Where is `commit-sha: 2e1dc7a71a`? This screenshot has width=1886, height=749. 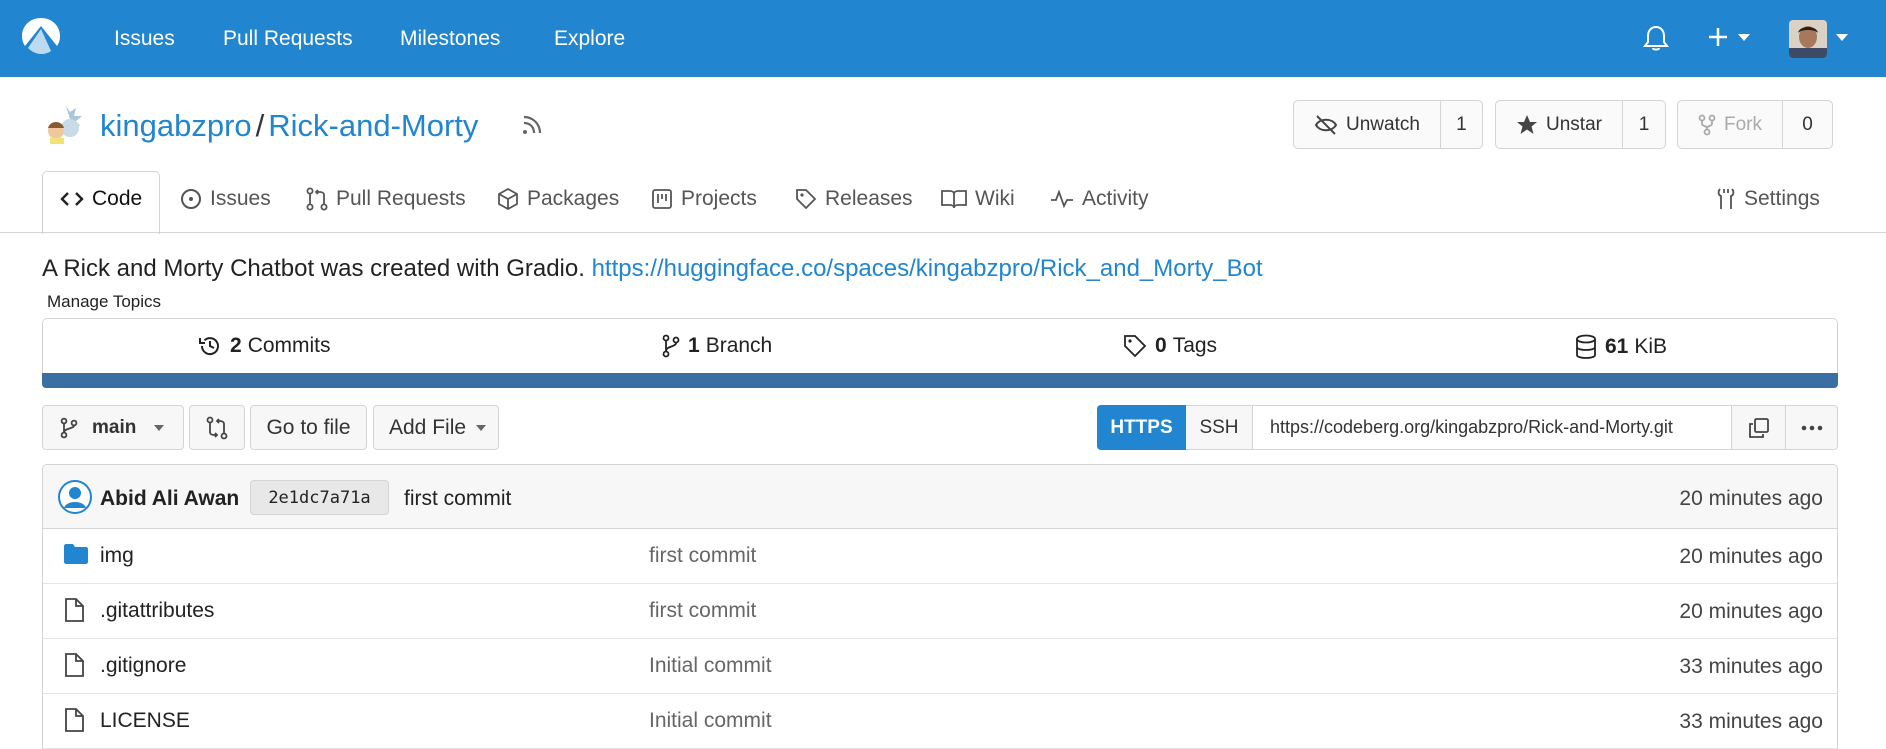 commit-sha: 2e1dc7a71a is located at coordinates (319, 497).